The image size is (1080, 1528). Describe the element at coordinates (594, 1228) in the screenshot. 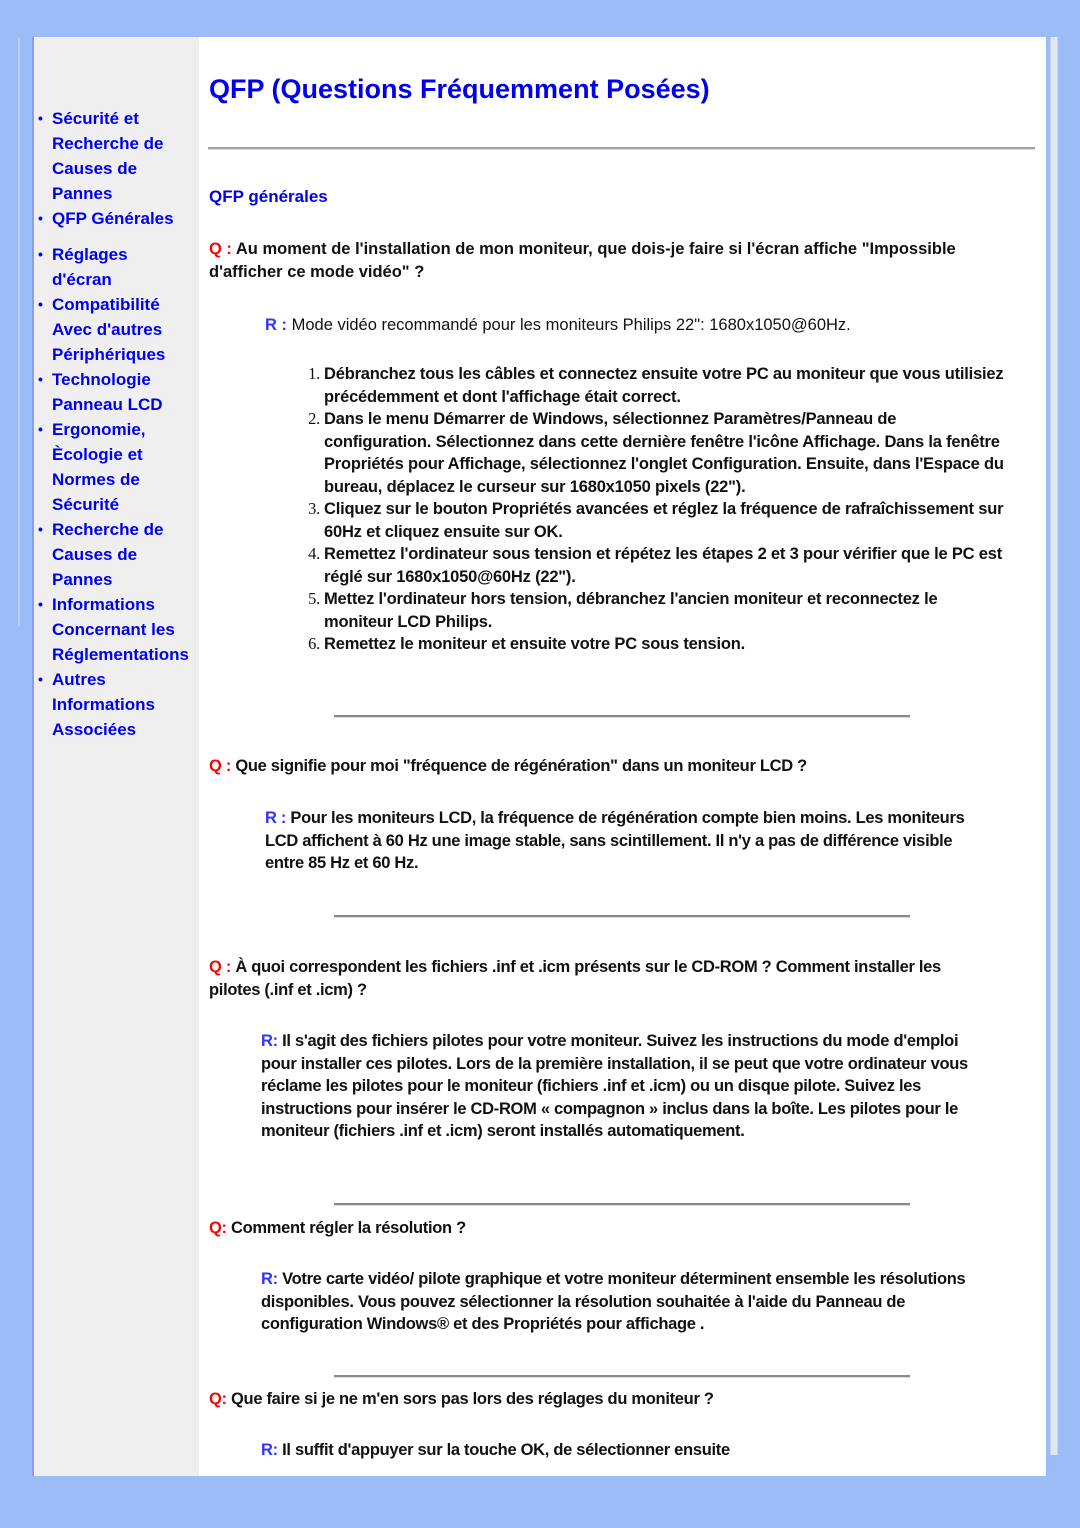

I see `faq-question: Q: Comment régler la résolution ?` at that location.